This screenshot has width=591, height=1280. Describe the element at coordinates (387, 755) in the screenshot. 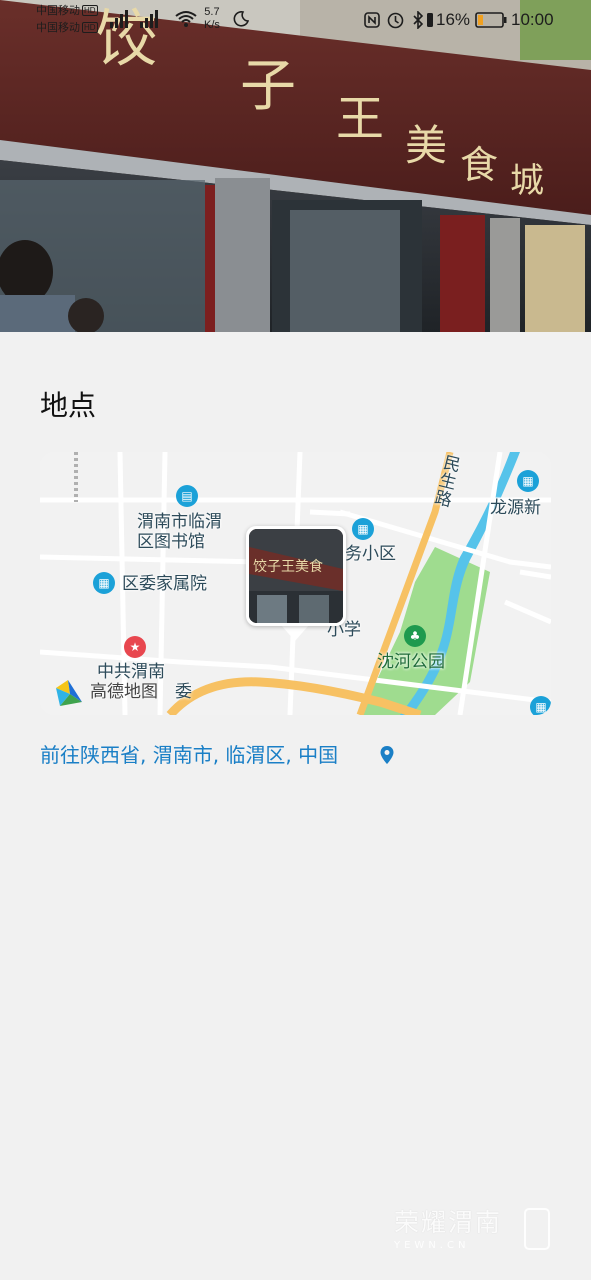

I see `location-pin-icon` at that location.